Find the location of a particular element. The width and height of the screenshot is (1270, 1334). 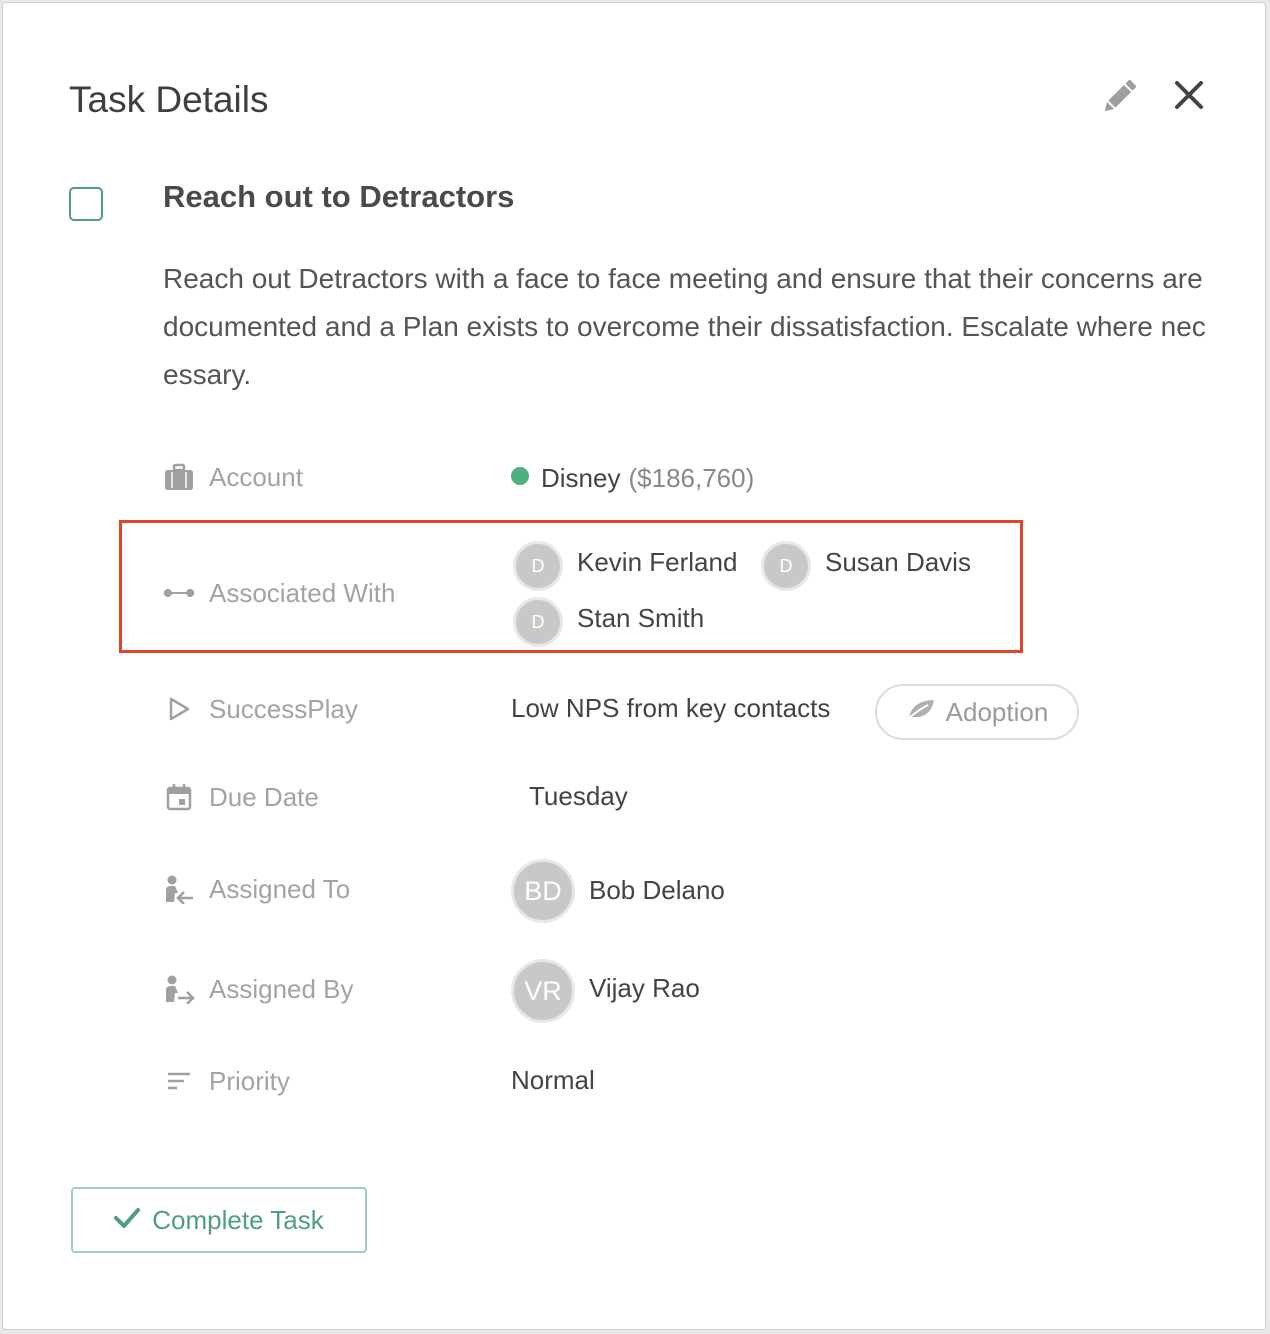

avatar: BD is located at coordinates (543, 891).